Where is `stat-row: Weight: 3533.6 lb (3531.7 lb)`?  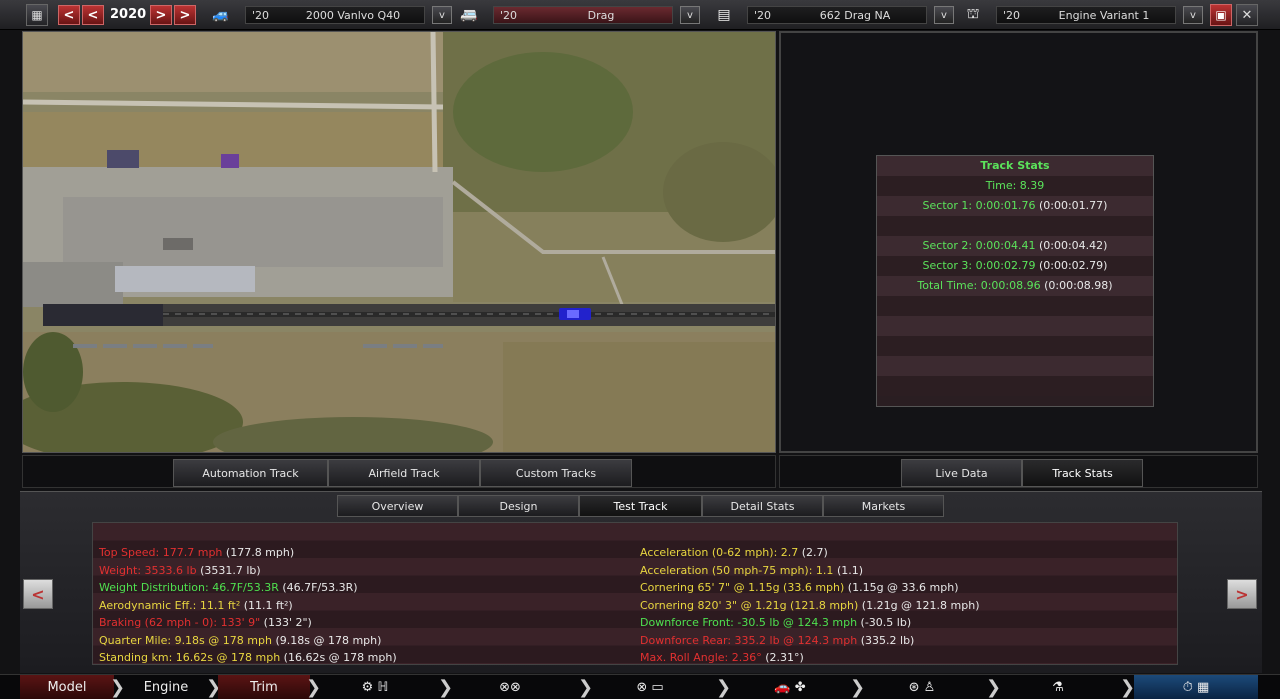 stat-row: Weight: 3533.6 lb (3531.7 lb) is located at coordinates (248, 571).